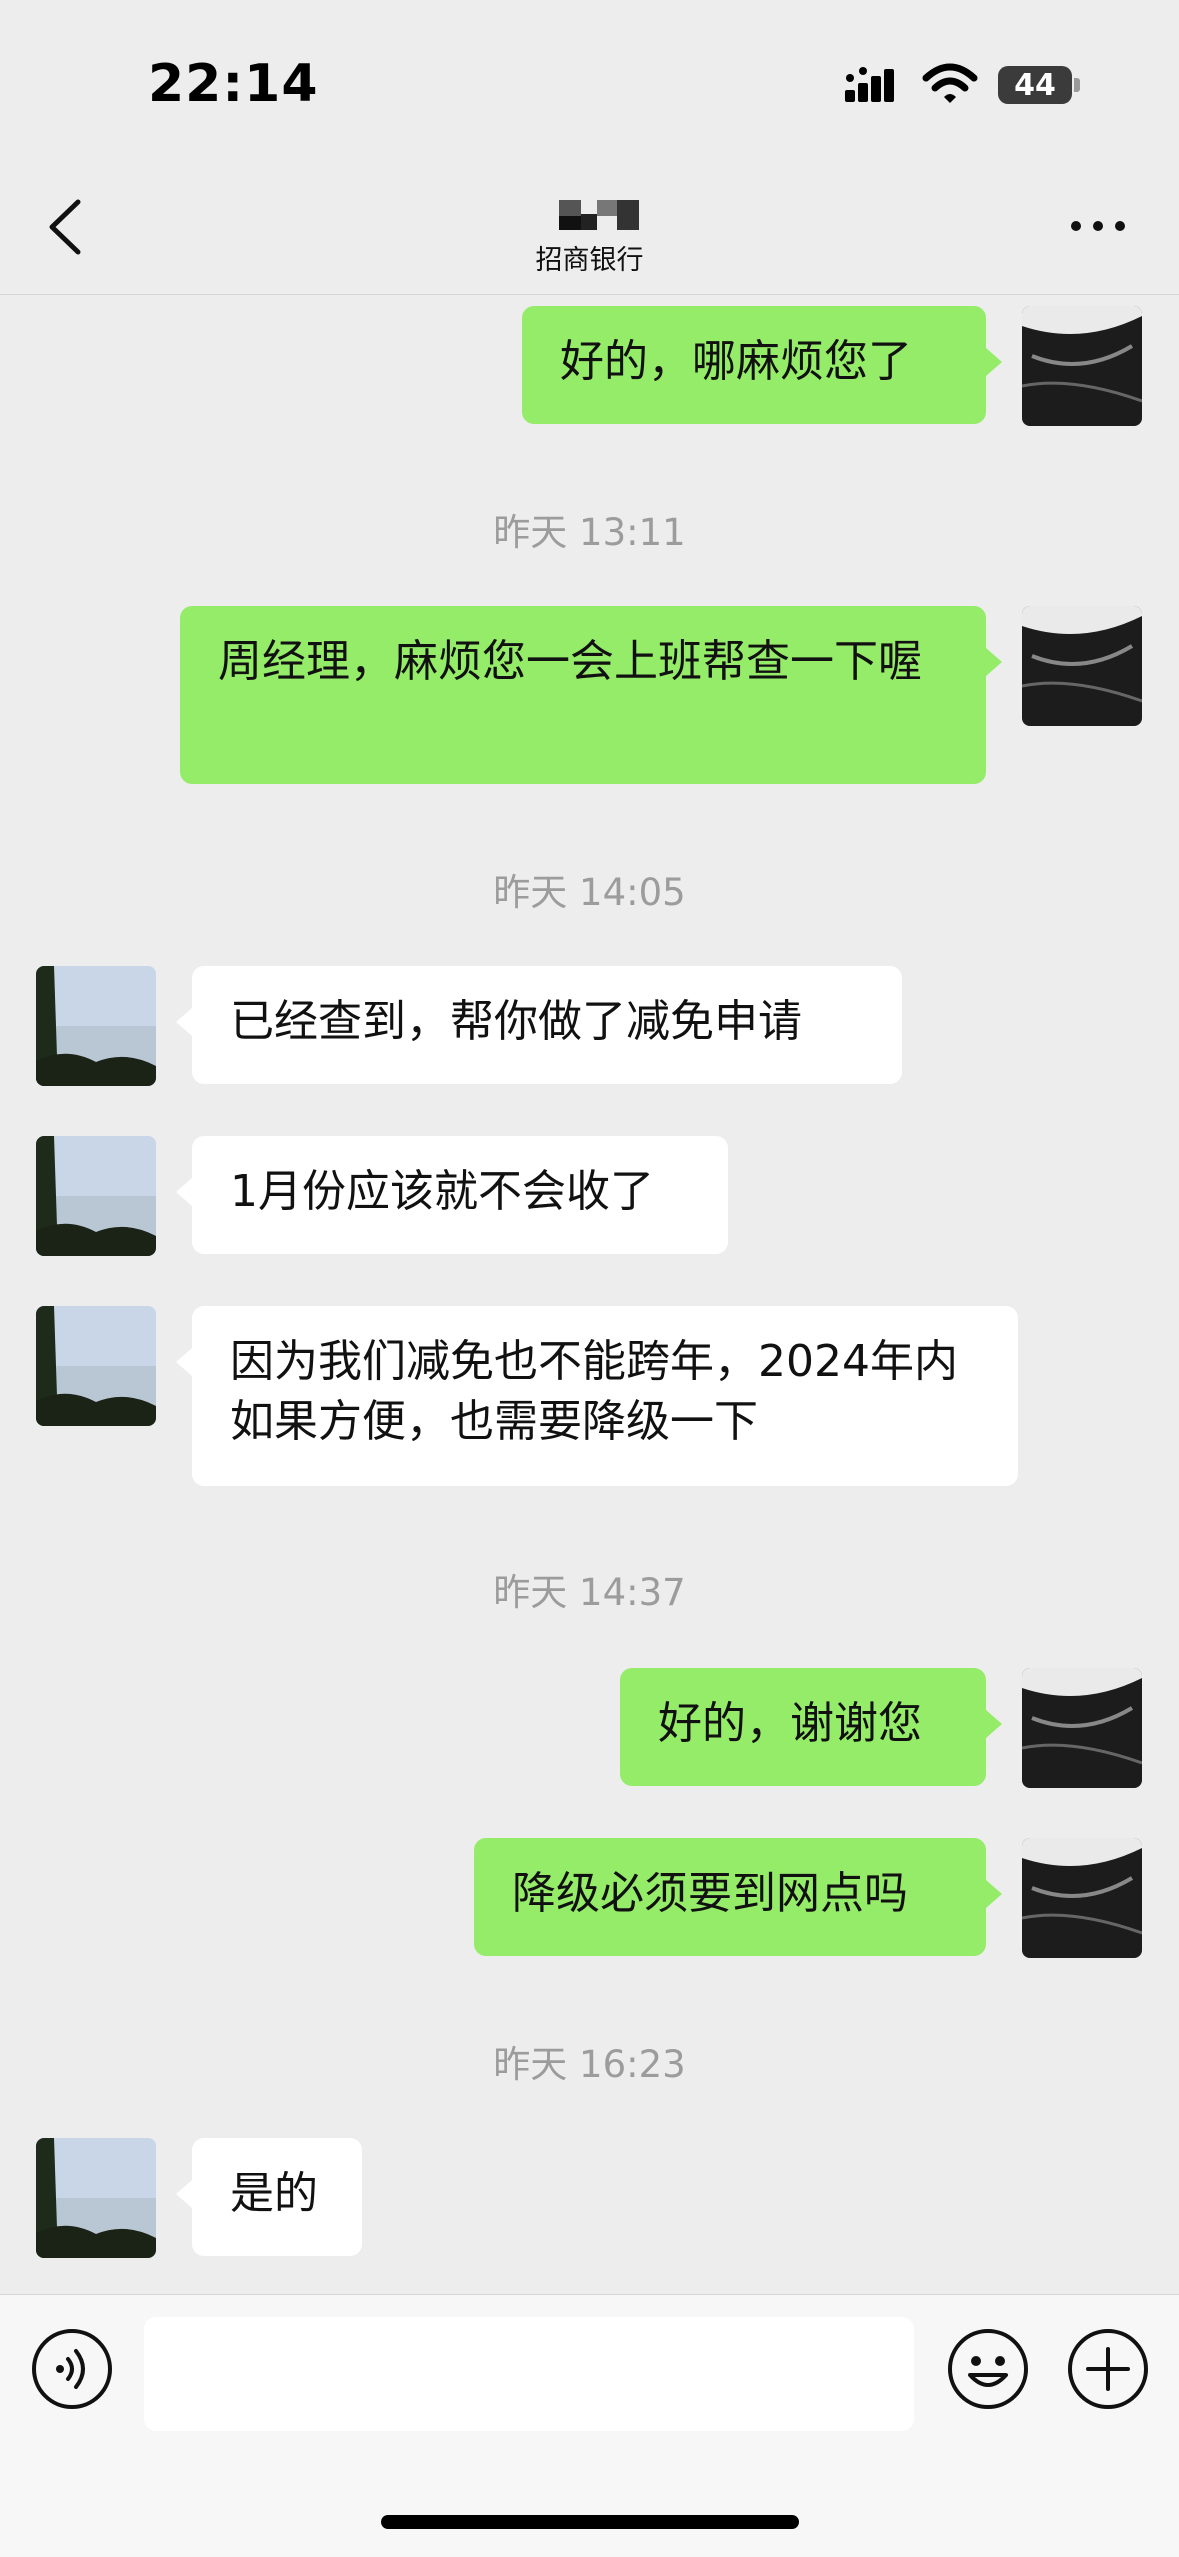  I want to click on plus-icon, so click(1108, 2369).